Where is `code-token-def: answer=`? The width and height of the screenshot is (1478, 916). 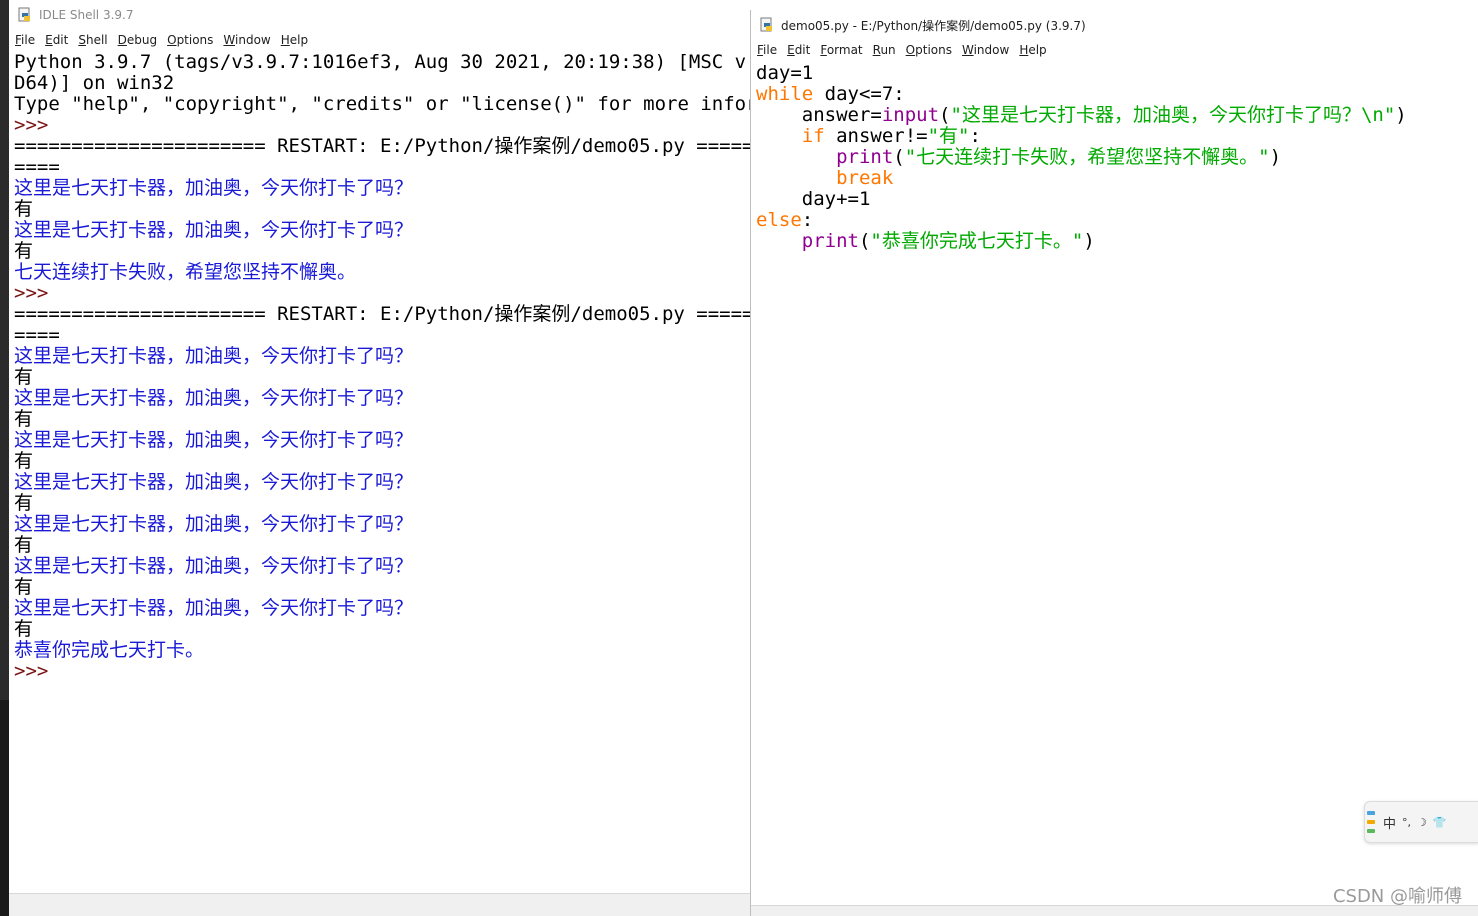 code-token-def: answer= is located at coordinates (819, 115).